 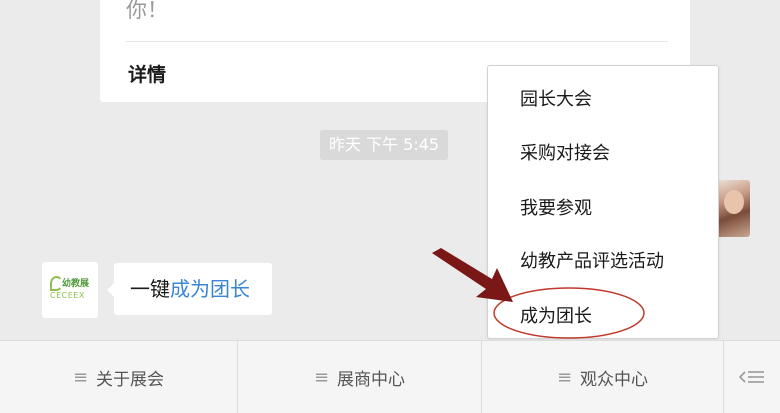 I want to click on annotation-arrow-icon, so click(x=472, y=275).